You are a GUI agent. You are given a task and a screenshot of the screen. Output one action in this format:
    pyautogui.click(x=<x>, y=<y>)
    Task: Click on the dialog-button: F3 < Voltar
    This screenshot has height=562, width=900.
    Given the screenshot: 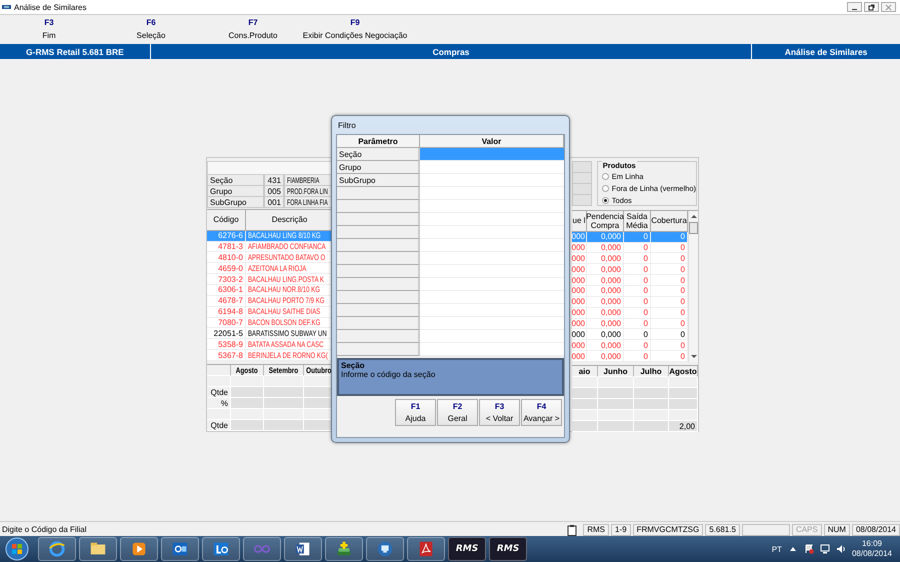 What is the action you would take?
    pyautogui.click(x=499, y=412)
    